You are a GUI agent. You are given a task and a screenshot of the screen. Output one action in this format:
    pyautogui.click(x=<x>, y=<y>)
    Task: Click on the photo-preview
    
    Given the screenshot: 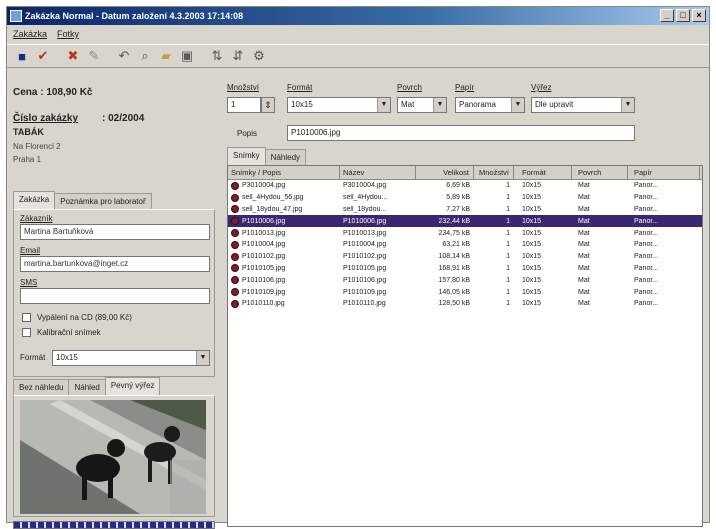 What is the action you would take?
    pyautogui.click(x=113, y=457)
    